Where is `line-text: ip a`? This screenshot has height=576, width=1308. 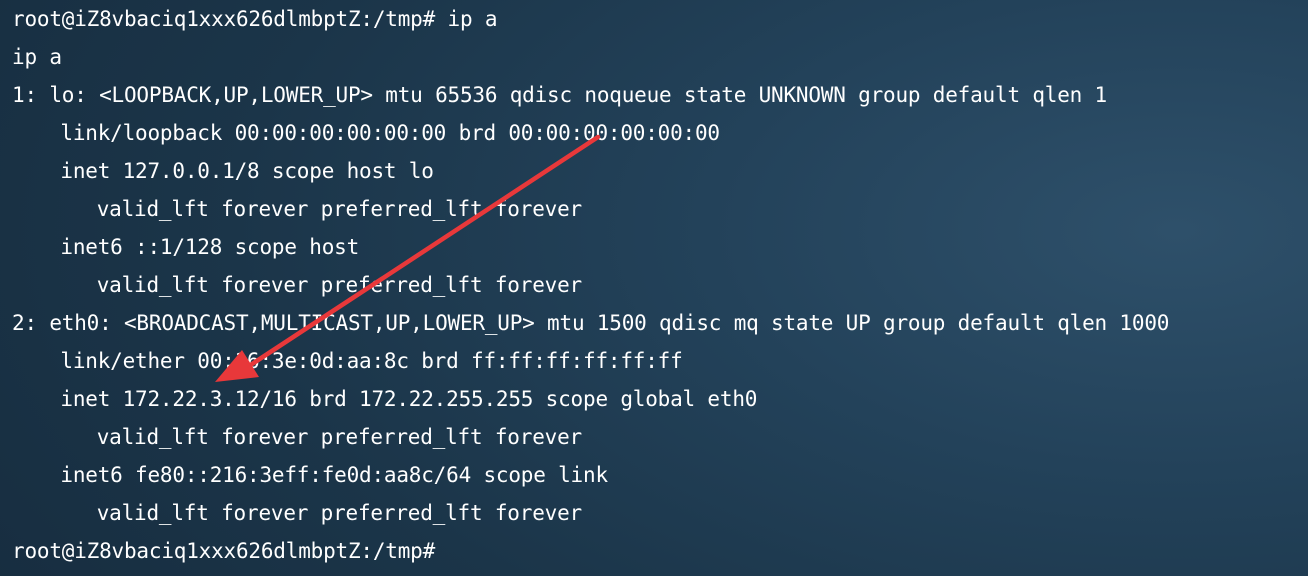 line-text: ip a is located at coordinates (37, 57).